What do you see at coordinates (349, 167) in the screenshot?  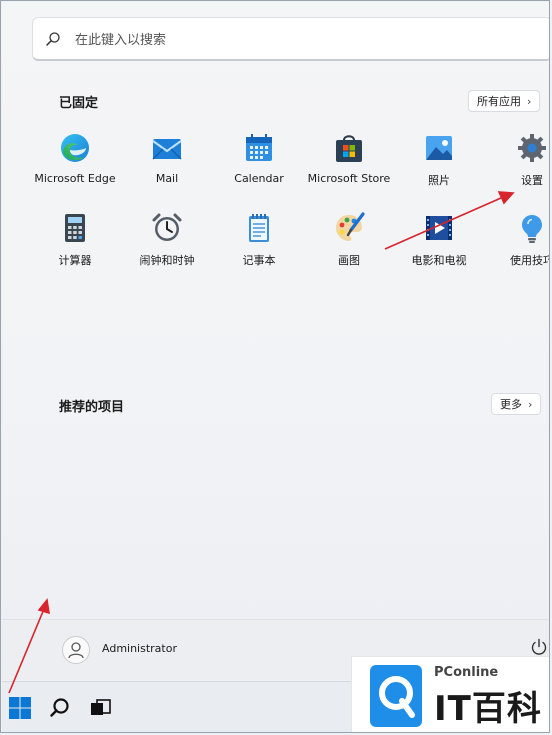 I see `pinned-app-store: Microsoft Store` at bounding box center [349, 167].